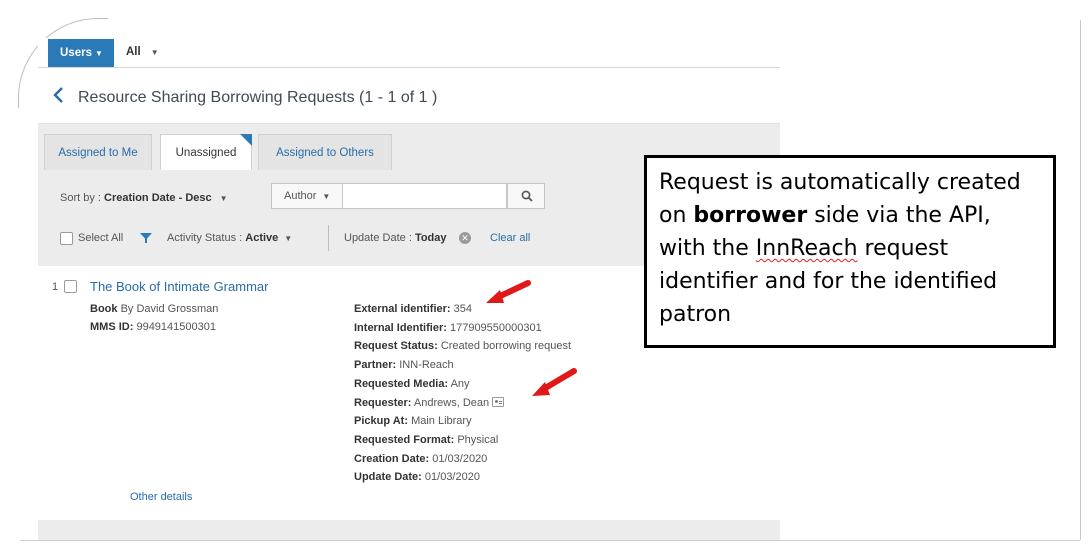 Image resolution: width=1092 pixels, height=559 pixels. Describe the element at coordinates (98, 152) in the screenshot. I see `tab-assigned-to-me: Assigned to Me` at that location.